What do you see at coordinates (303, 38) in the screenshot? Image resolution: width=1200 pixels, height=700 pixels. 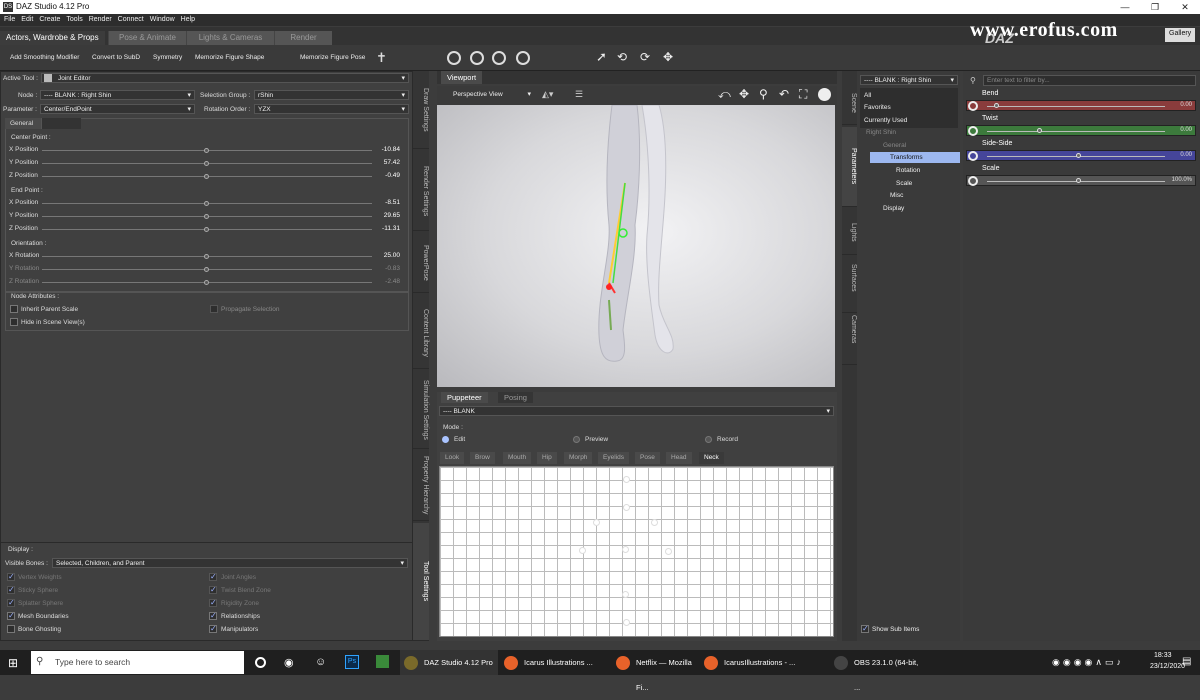 I see `tab-render: Render` at bounding box center [303, 38].